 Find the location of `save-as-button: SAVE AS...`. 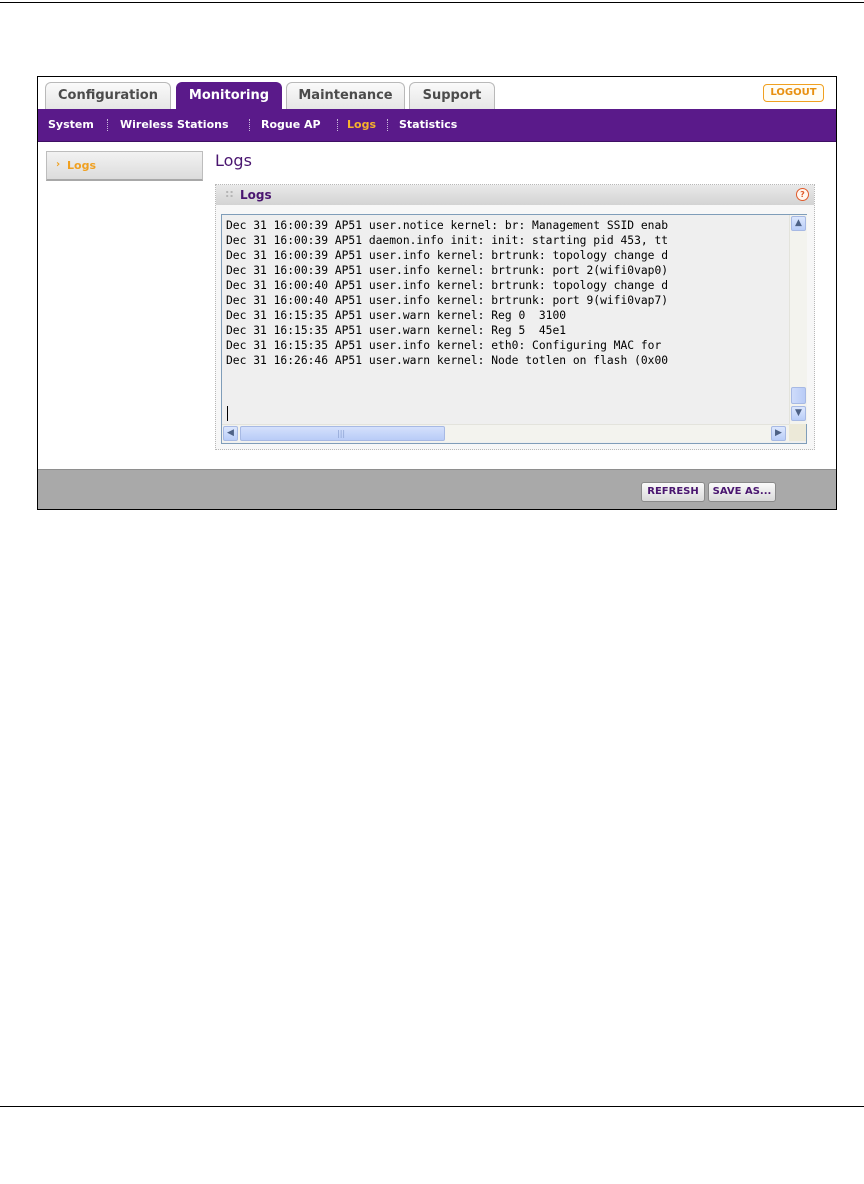

save-as-button: SAVE AS... is located at coordinates (742, 492).